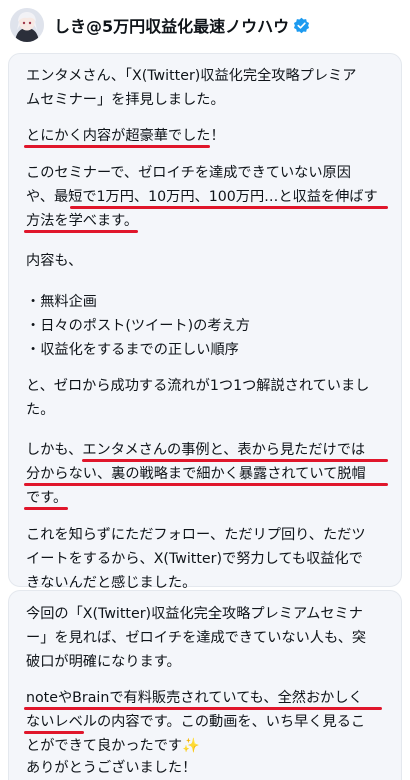 The image size is (410, 780). What do you see at coordinates (125, 100) in the screenshot?
I see `text-line: ムセミナー」を拝見しました。` at bounding box center [125, 100].